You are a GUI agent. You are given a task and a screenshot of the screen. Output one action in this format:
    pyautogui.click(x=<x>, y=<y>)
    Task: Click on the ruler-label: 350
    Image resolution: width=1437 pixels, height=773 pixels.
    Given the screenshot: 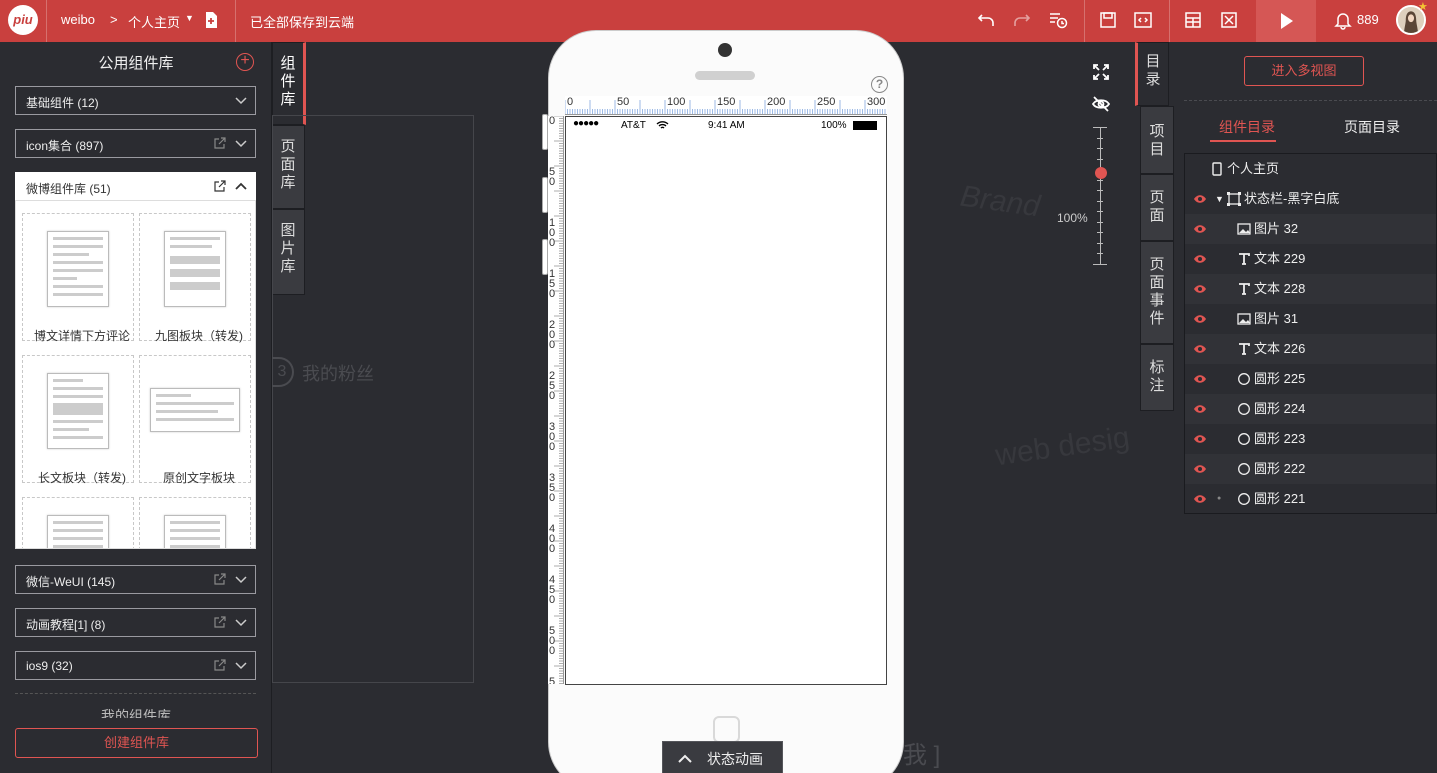 What is the action you would take?
    pyautogui.click(x=552, y=488)
    